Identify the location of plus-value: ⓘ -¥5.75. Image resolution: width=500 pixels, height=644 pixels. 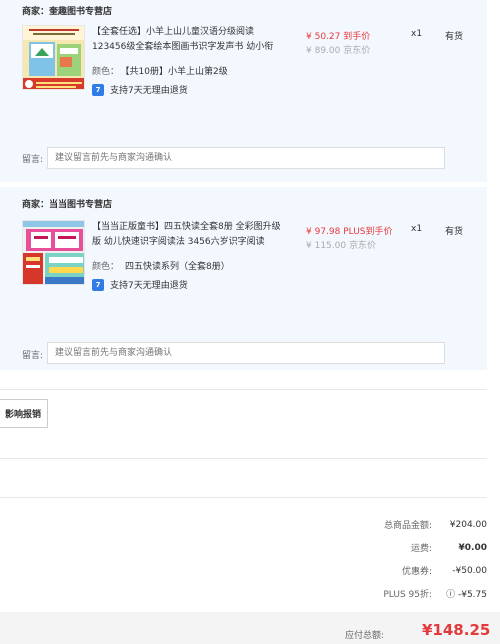
(464, 593).